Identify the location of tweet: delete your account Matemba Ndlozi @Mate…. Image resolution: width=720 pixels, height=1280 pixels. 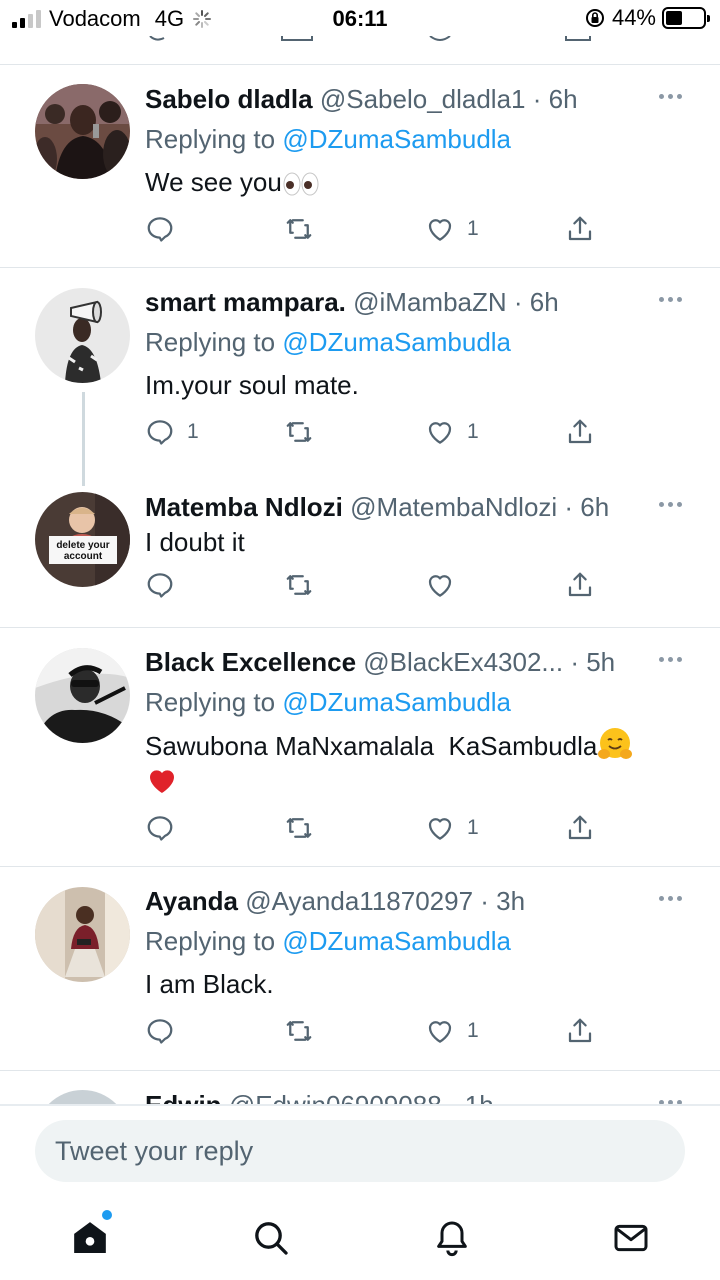
(360, 549).